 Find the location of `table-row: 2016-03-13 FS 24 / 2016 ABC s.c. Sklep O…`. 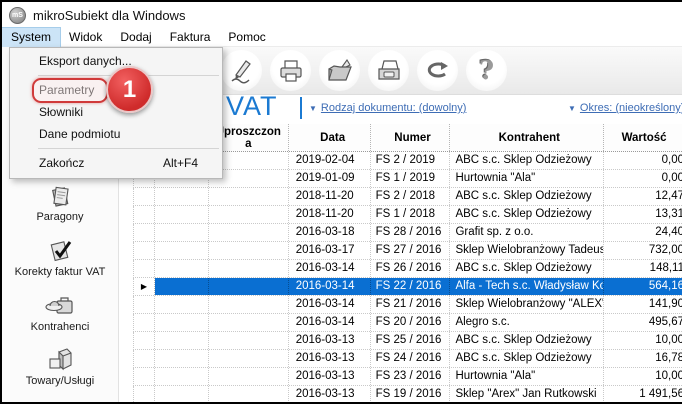

table-row: 2016-03-13 FS 24 / 2016 ABC s.c. Sklep O… is located at coordinates (407, 359).